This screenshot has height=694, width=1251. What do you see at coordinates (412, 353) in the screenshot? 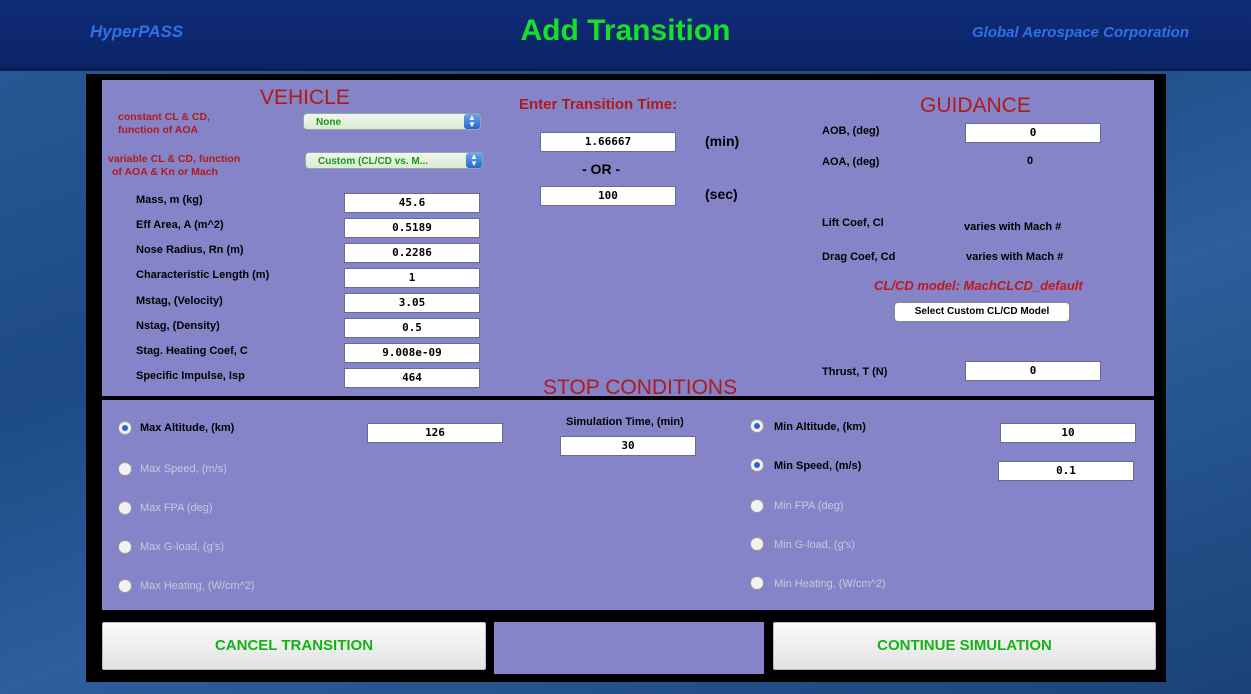
I see `heating-coef-field: 9.008e-09` at bounding box center [412, 353].